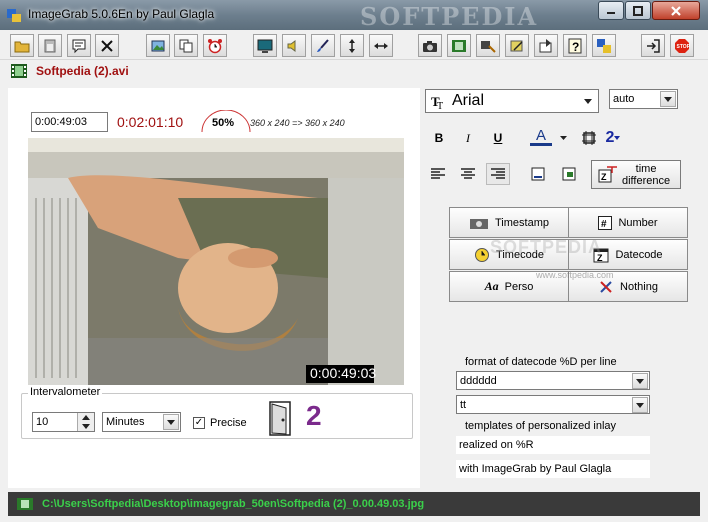  I want to click on help-button: ?, so click(575, 45).